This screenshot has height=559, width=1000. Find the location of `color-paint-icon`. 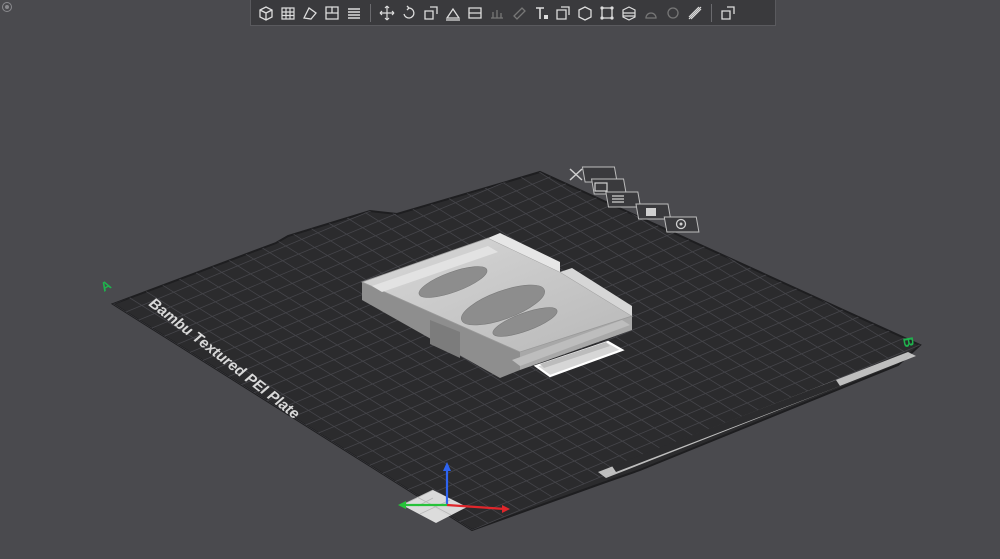

color-paint-icon is located at coordinates (651, 13).